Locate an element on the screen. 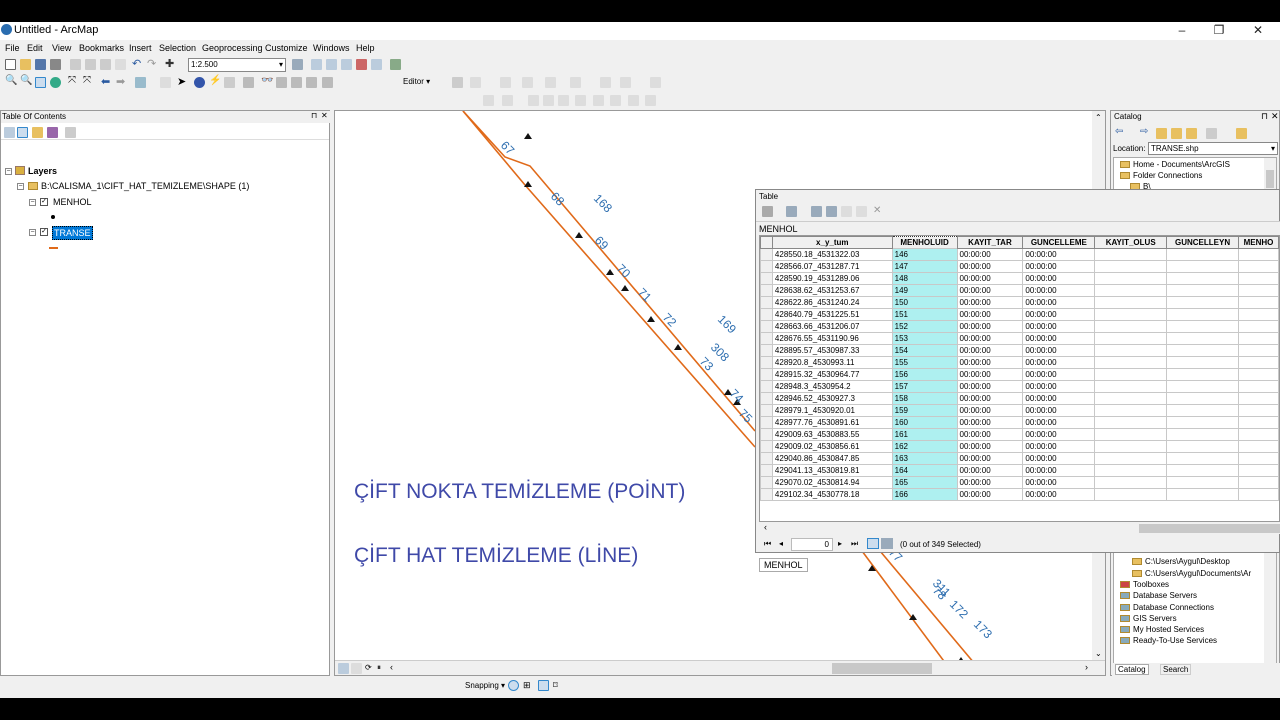 The height and width of the screenshot is (720, 1280). cell-x-y-tum: 428663.66_4531206.07 is located at coordinates (832, 326).